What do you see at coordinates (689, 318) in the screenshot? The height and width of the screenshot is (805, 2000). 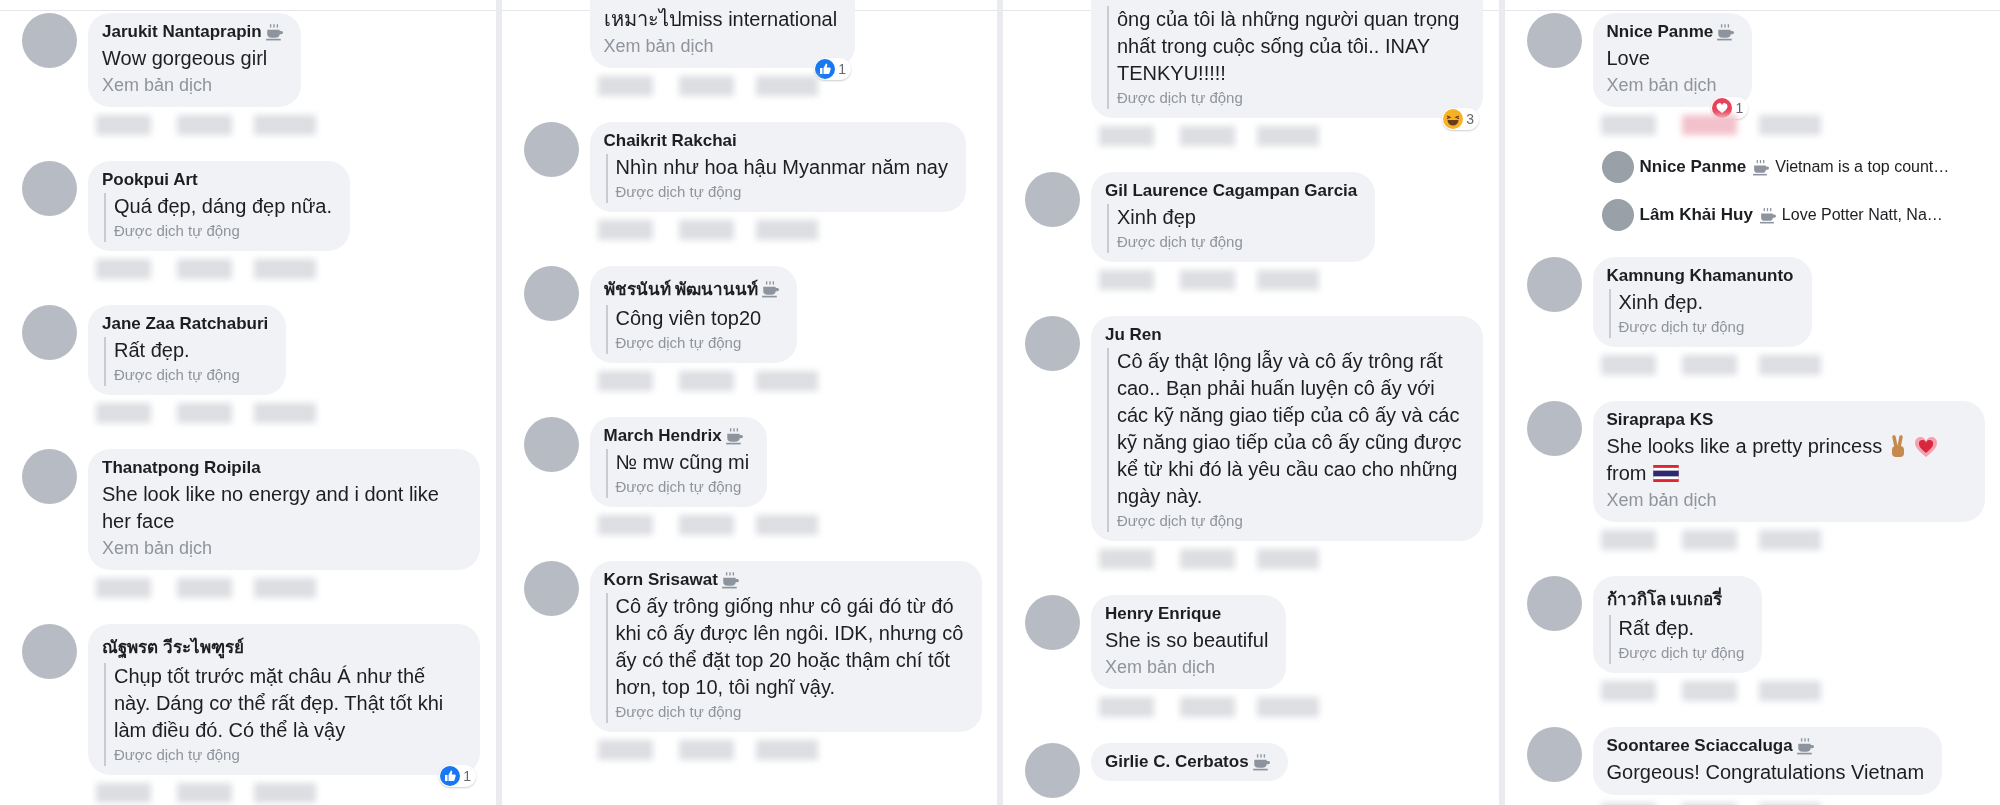 I see `comment-text: Công viên top20` at bounding box center [689, 318].